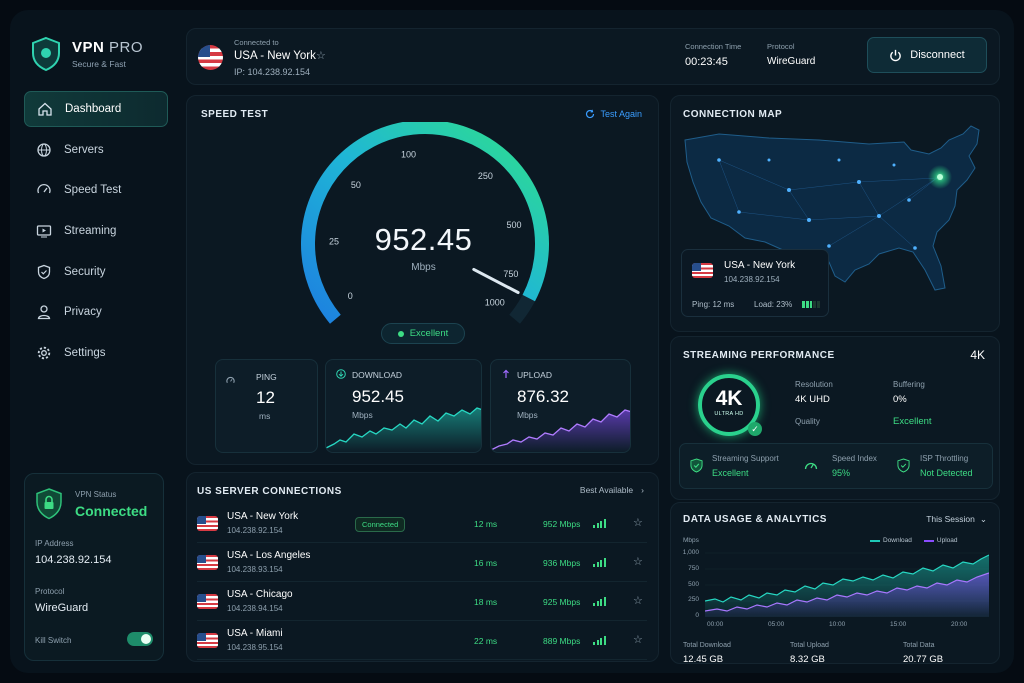  I want to click on shield-outline-icon, so click(903, 465).